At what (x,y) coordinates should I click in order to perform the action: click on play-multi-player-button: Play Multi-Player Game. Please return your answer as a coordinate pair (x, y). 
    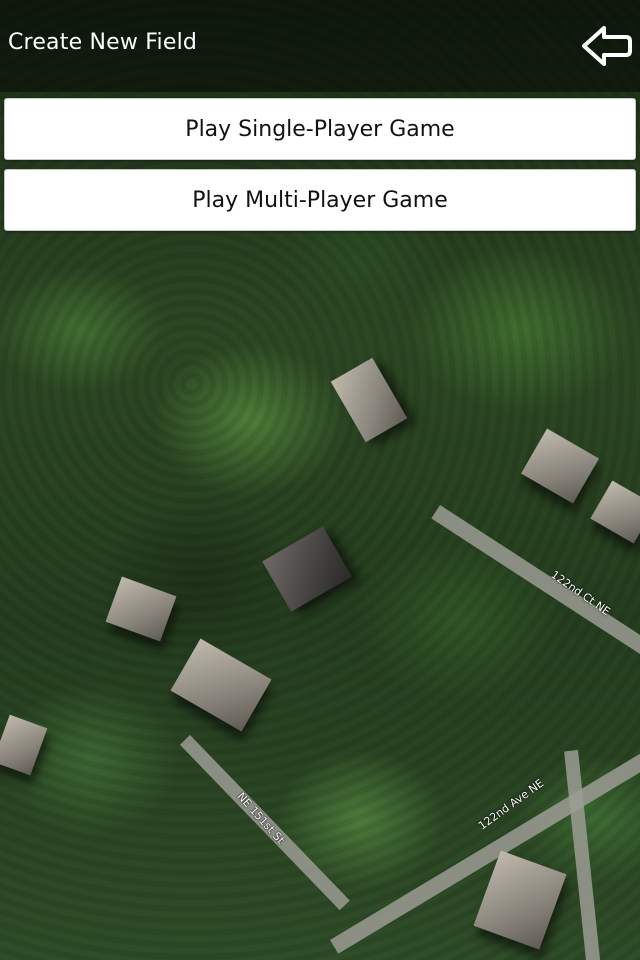
    Looking at the image, I should click on (320, 200).